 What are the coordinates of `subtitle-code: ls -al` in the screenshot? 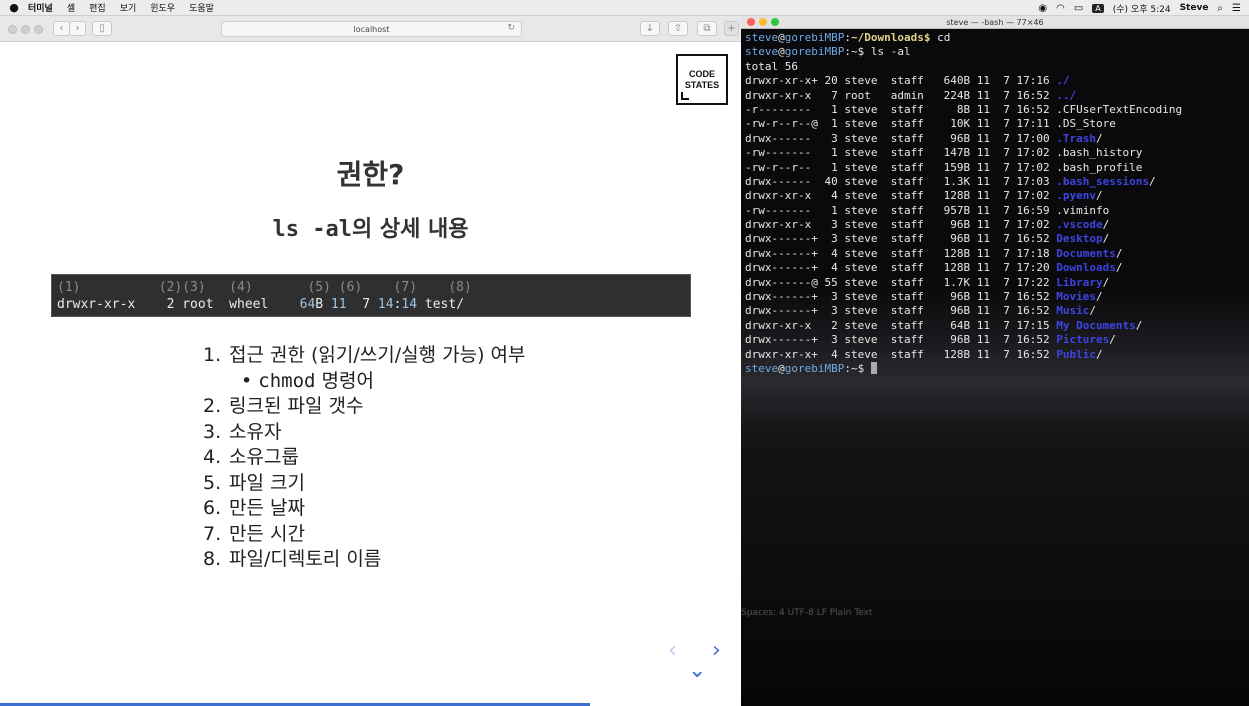 It's located at (312, 229).